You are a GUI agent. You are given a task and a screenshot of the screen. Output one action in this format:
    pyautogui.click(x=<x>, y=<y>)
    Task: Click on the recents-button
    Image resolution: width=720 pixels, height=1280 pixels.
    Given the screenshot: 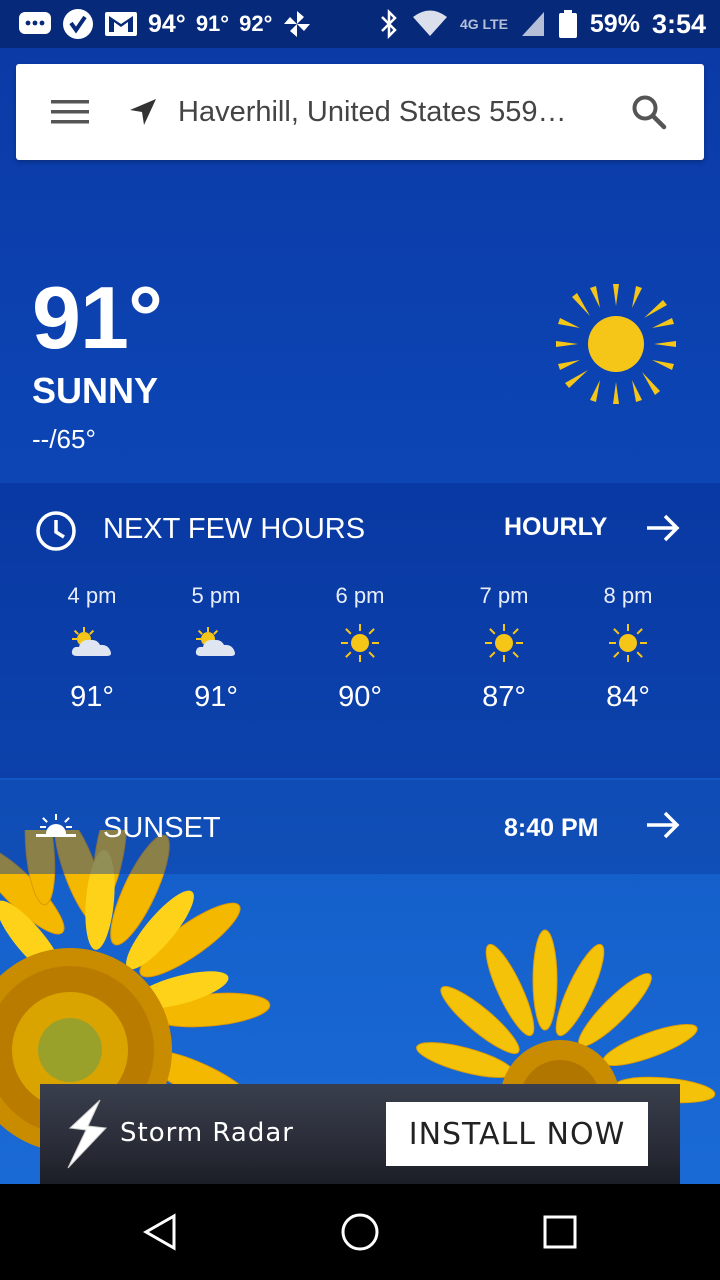 What is the action you would take?
    pyautogui.click(x=560, y=1232)
    